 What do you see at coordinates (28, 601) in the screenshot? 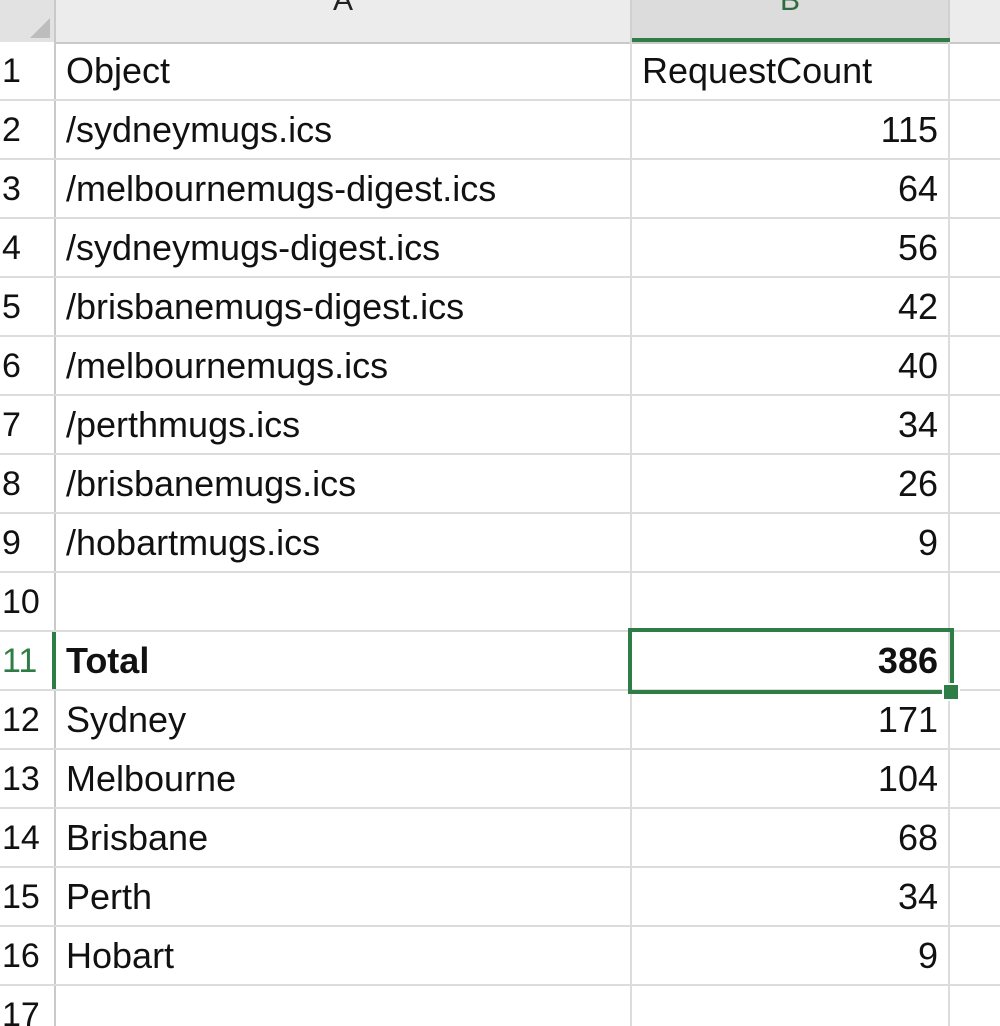
I see `row-header: 10` at bounding box center [28, 601].